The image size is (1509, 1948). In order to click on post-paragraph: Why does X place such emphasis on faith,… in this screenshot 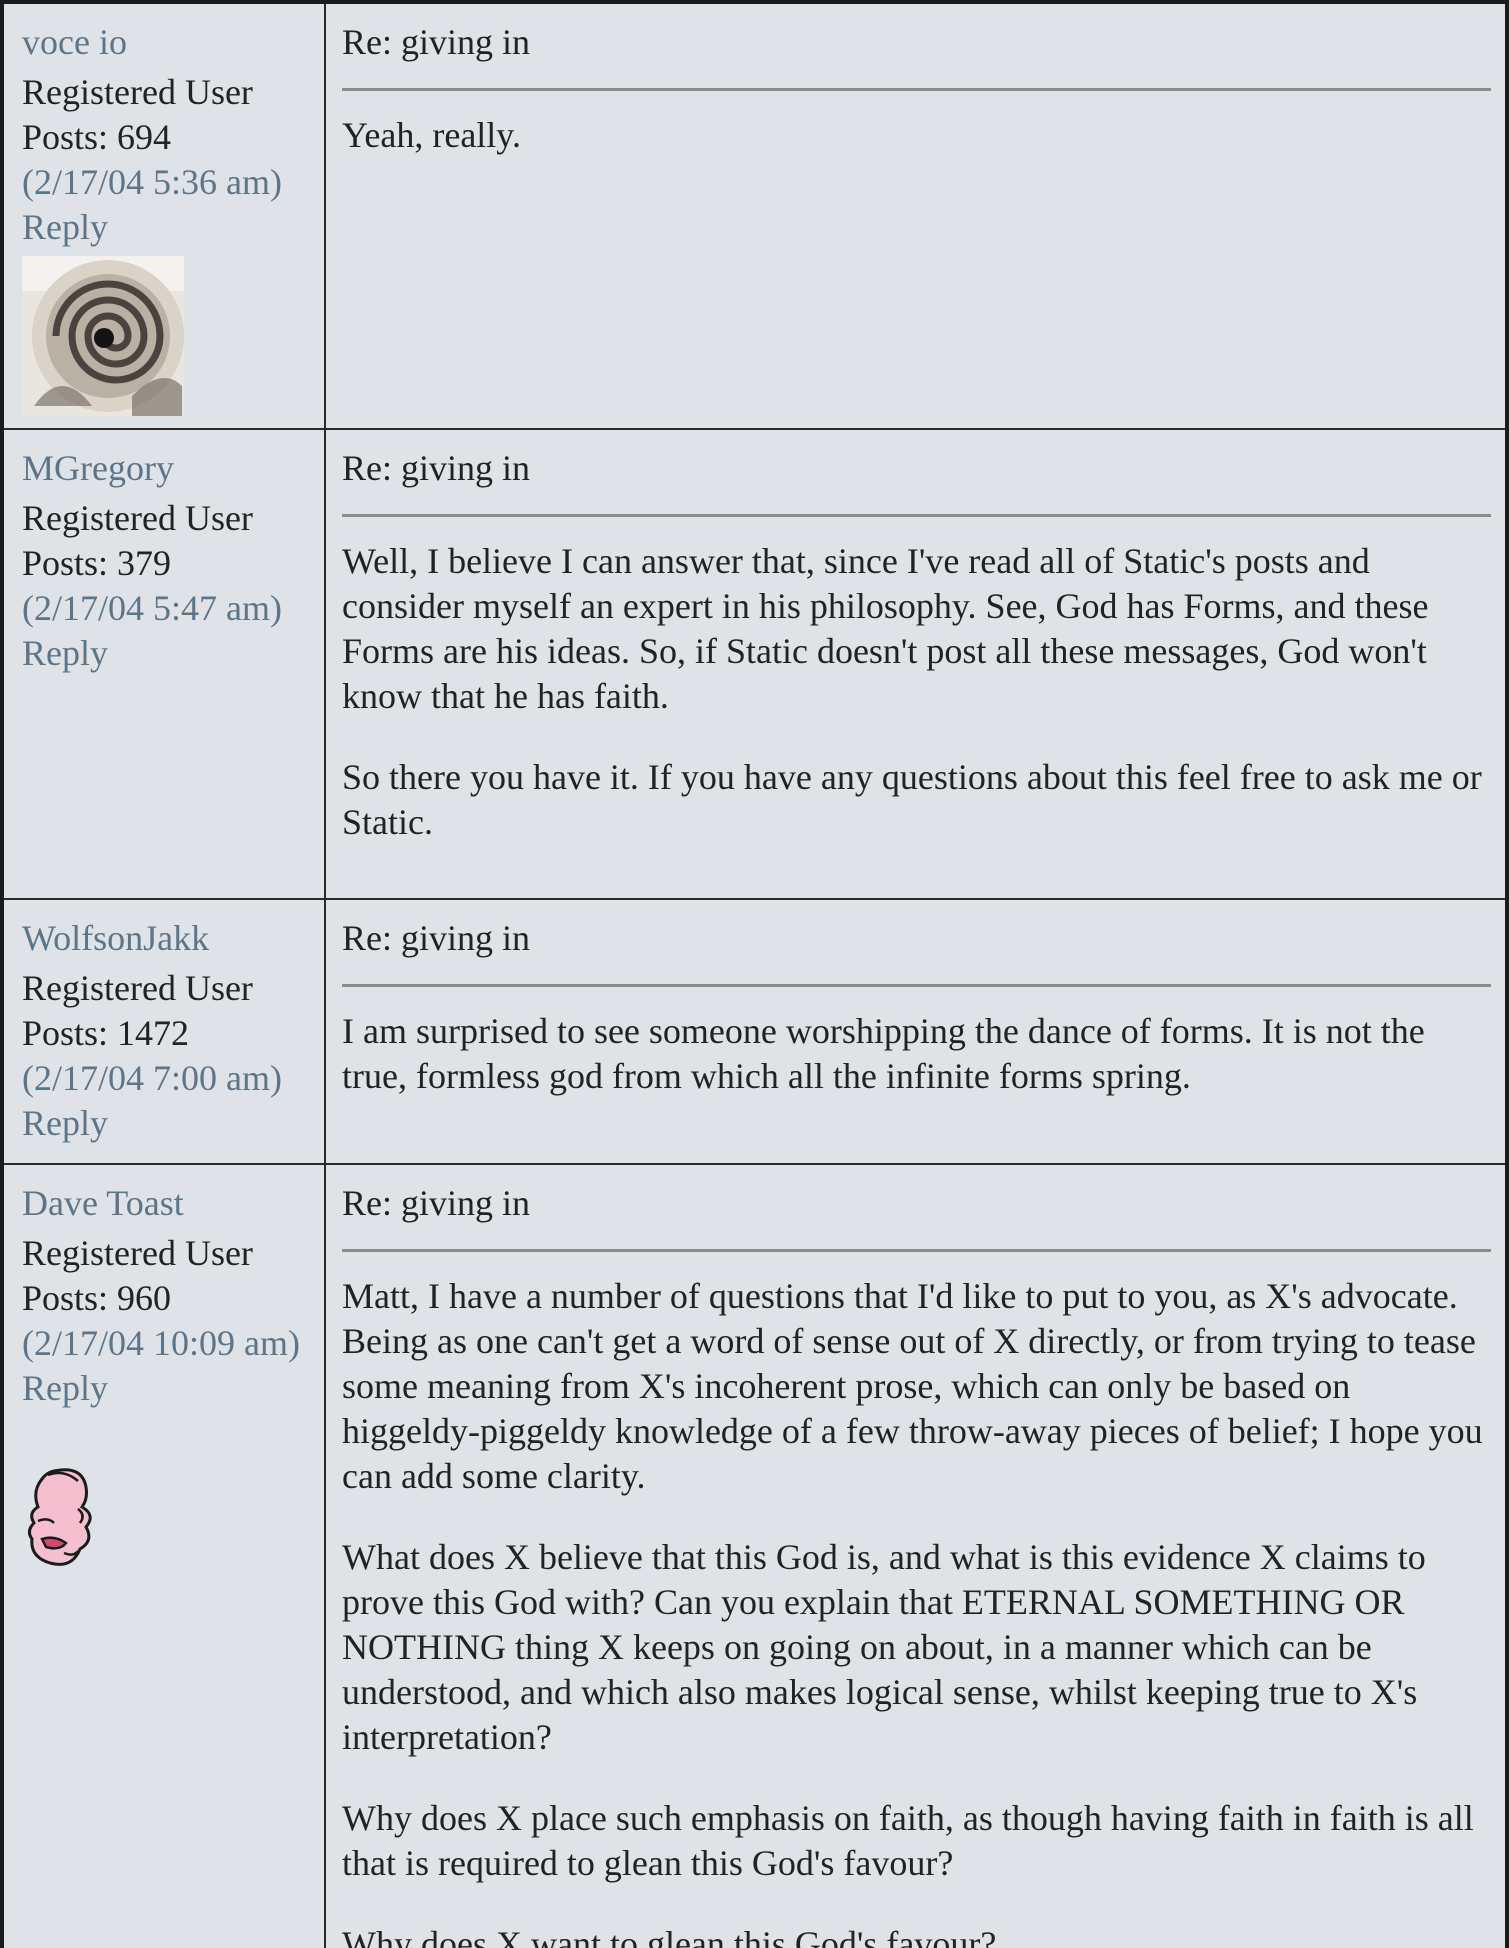, I will do `click(908, 1840)`.